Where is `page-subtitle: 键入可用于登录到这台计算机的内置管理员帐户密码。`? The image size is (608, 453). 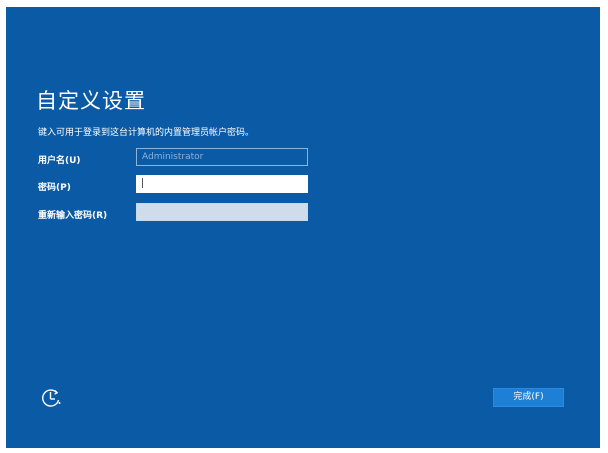 page-subtitle: 键入可用于登录到这台计算机的内置管理员帐户密码。 is located at coordinates (146, 133).